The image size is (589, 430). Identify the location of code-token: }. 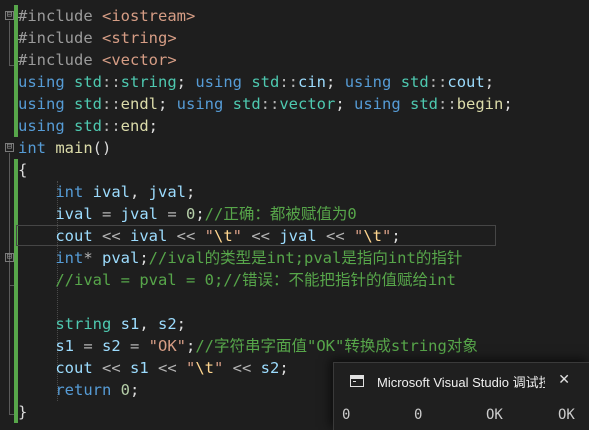
(23, 412).